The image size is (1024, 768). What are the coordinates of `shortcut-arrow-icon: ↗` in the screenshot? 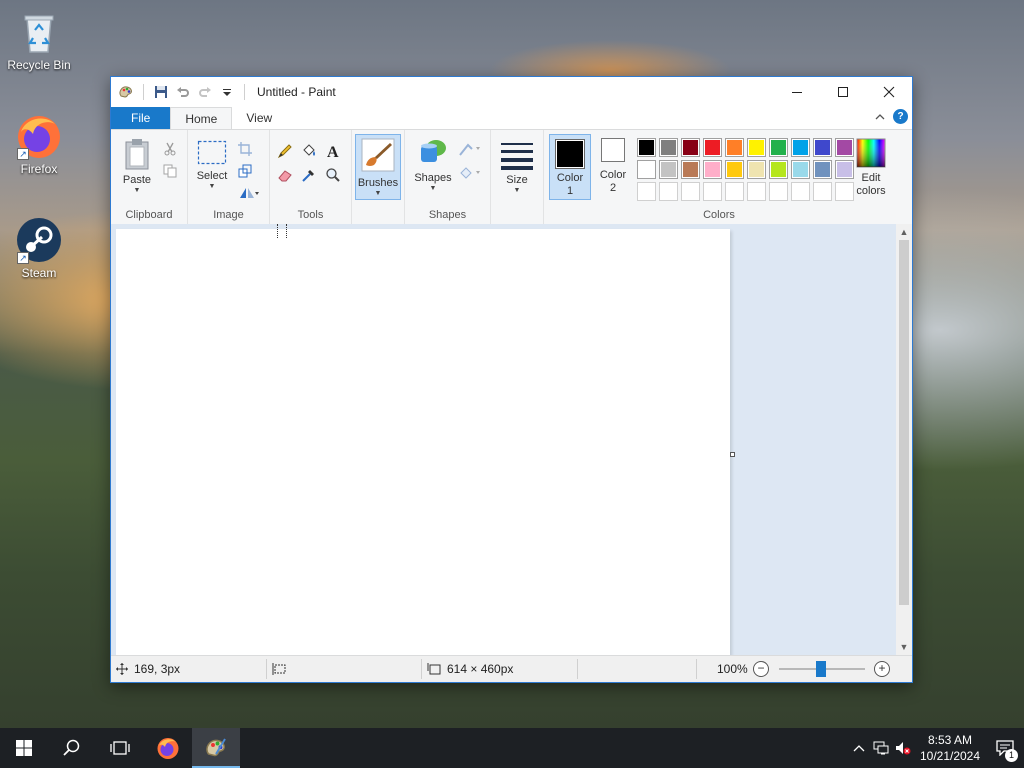 It's located at (23, 154).